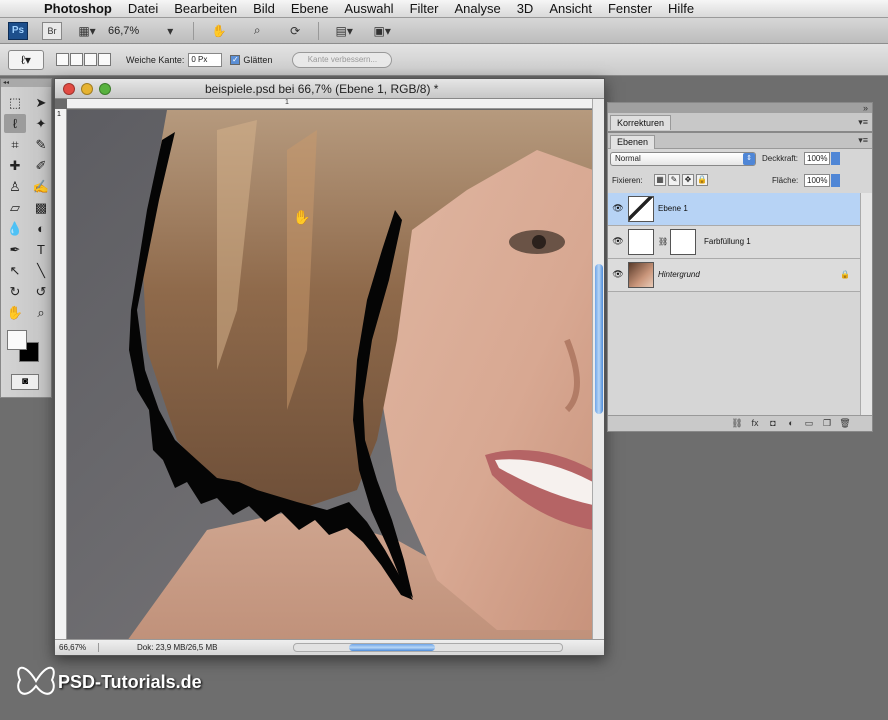 Image resolution: width=888 pixels, height=720 pixels. What do you see at coordinates (76, 59) in the screenshot?
I see `add-selection-button` at bounding box center [76, 59].